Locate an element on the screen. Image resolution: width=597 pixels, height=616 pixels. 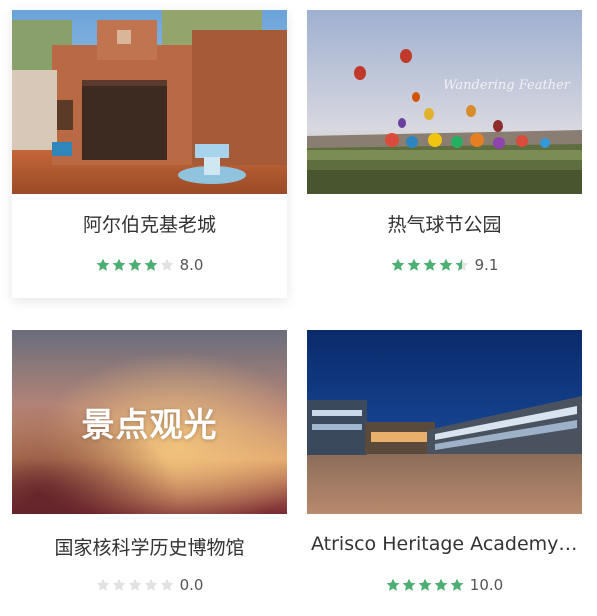
placeholder-overlay-text: 景点观光 is located at coordinates (149, 424).